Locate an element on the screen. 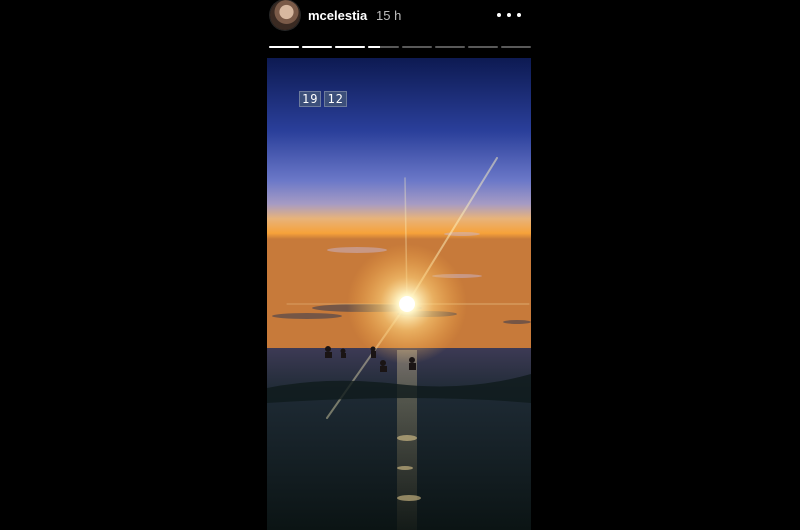  timestamp-sticker: 19 12 is located at coordinates (323, 99).